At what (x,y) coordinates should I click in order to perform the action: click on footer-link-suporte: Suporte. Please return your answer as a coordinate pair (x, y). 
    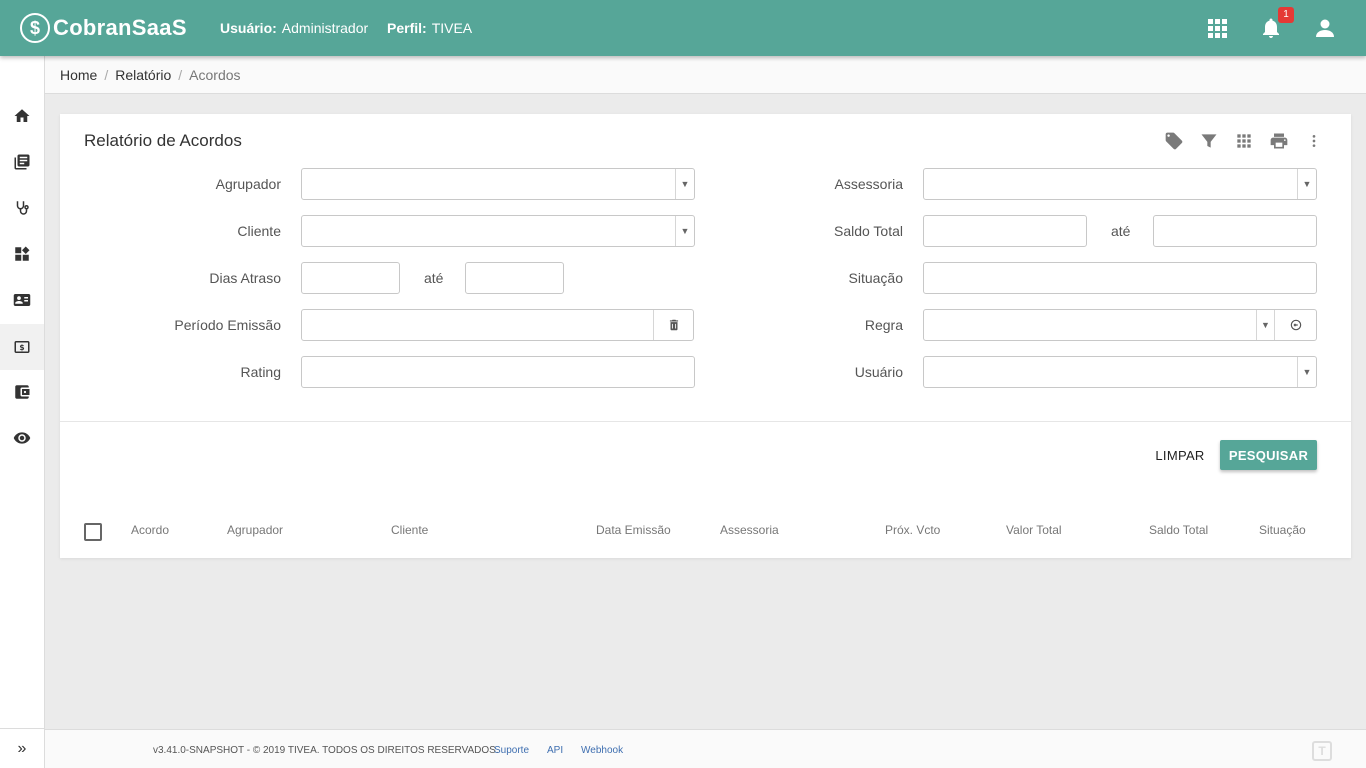
    Looking at the image, I should click on (511, 750).